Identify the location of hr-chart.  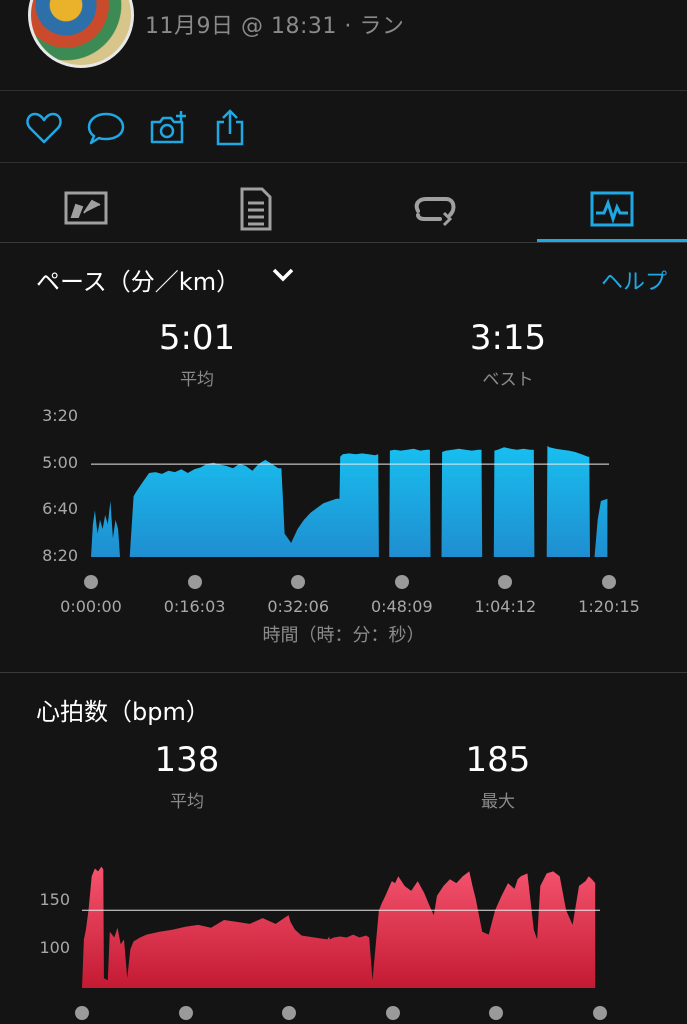
(341, 927).